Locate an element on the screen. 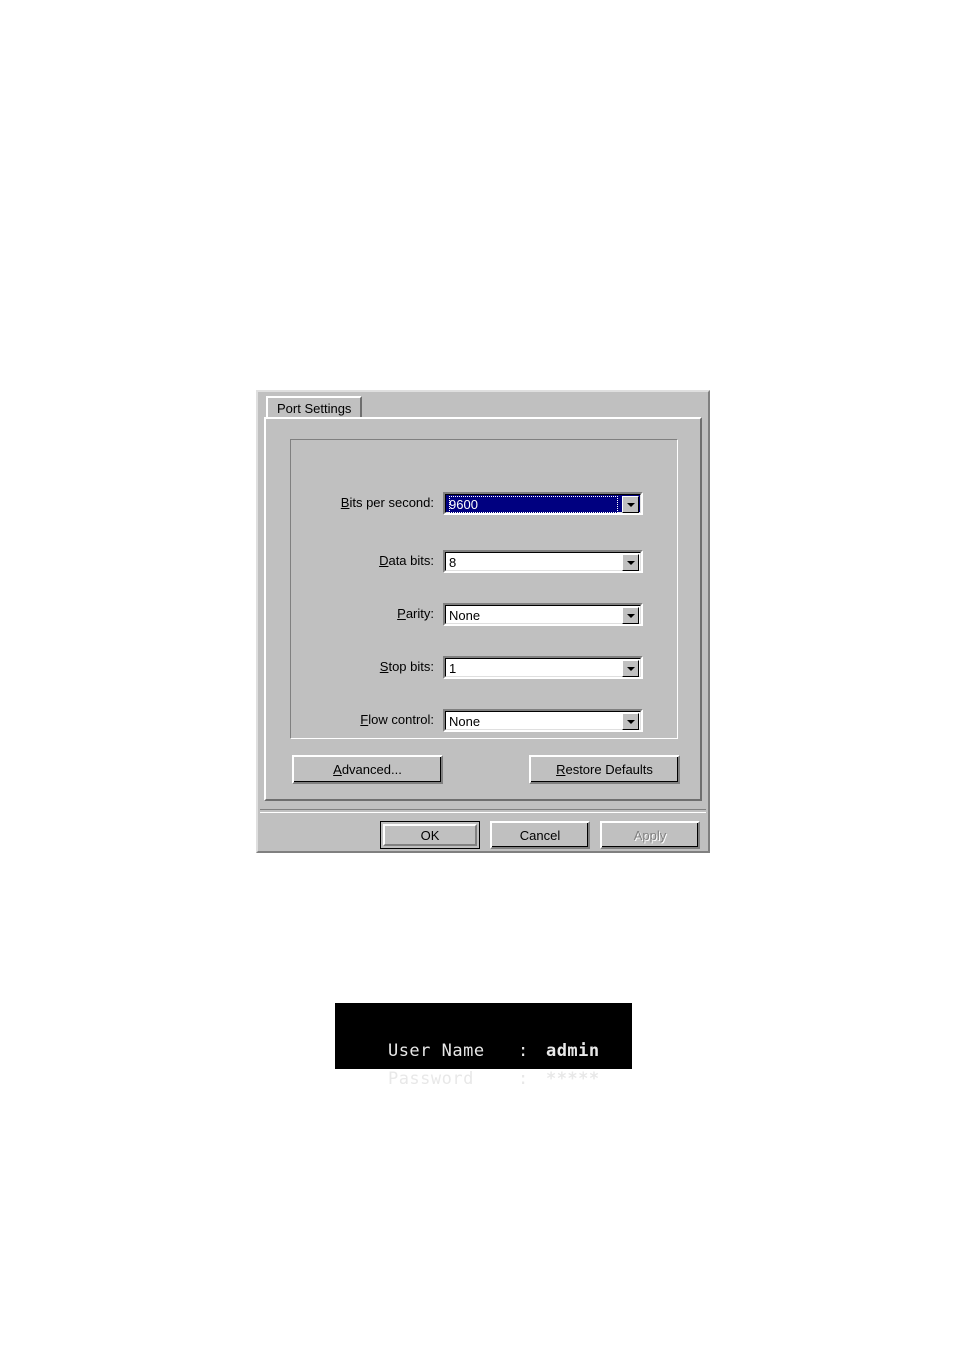  combobox-flow-control: None is located at coordinates (543, 720).